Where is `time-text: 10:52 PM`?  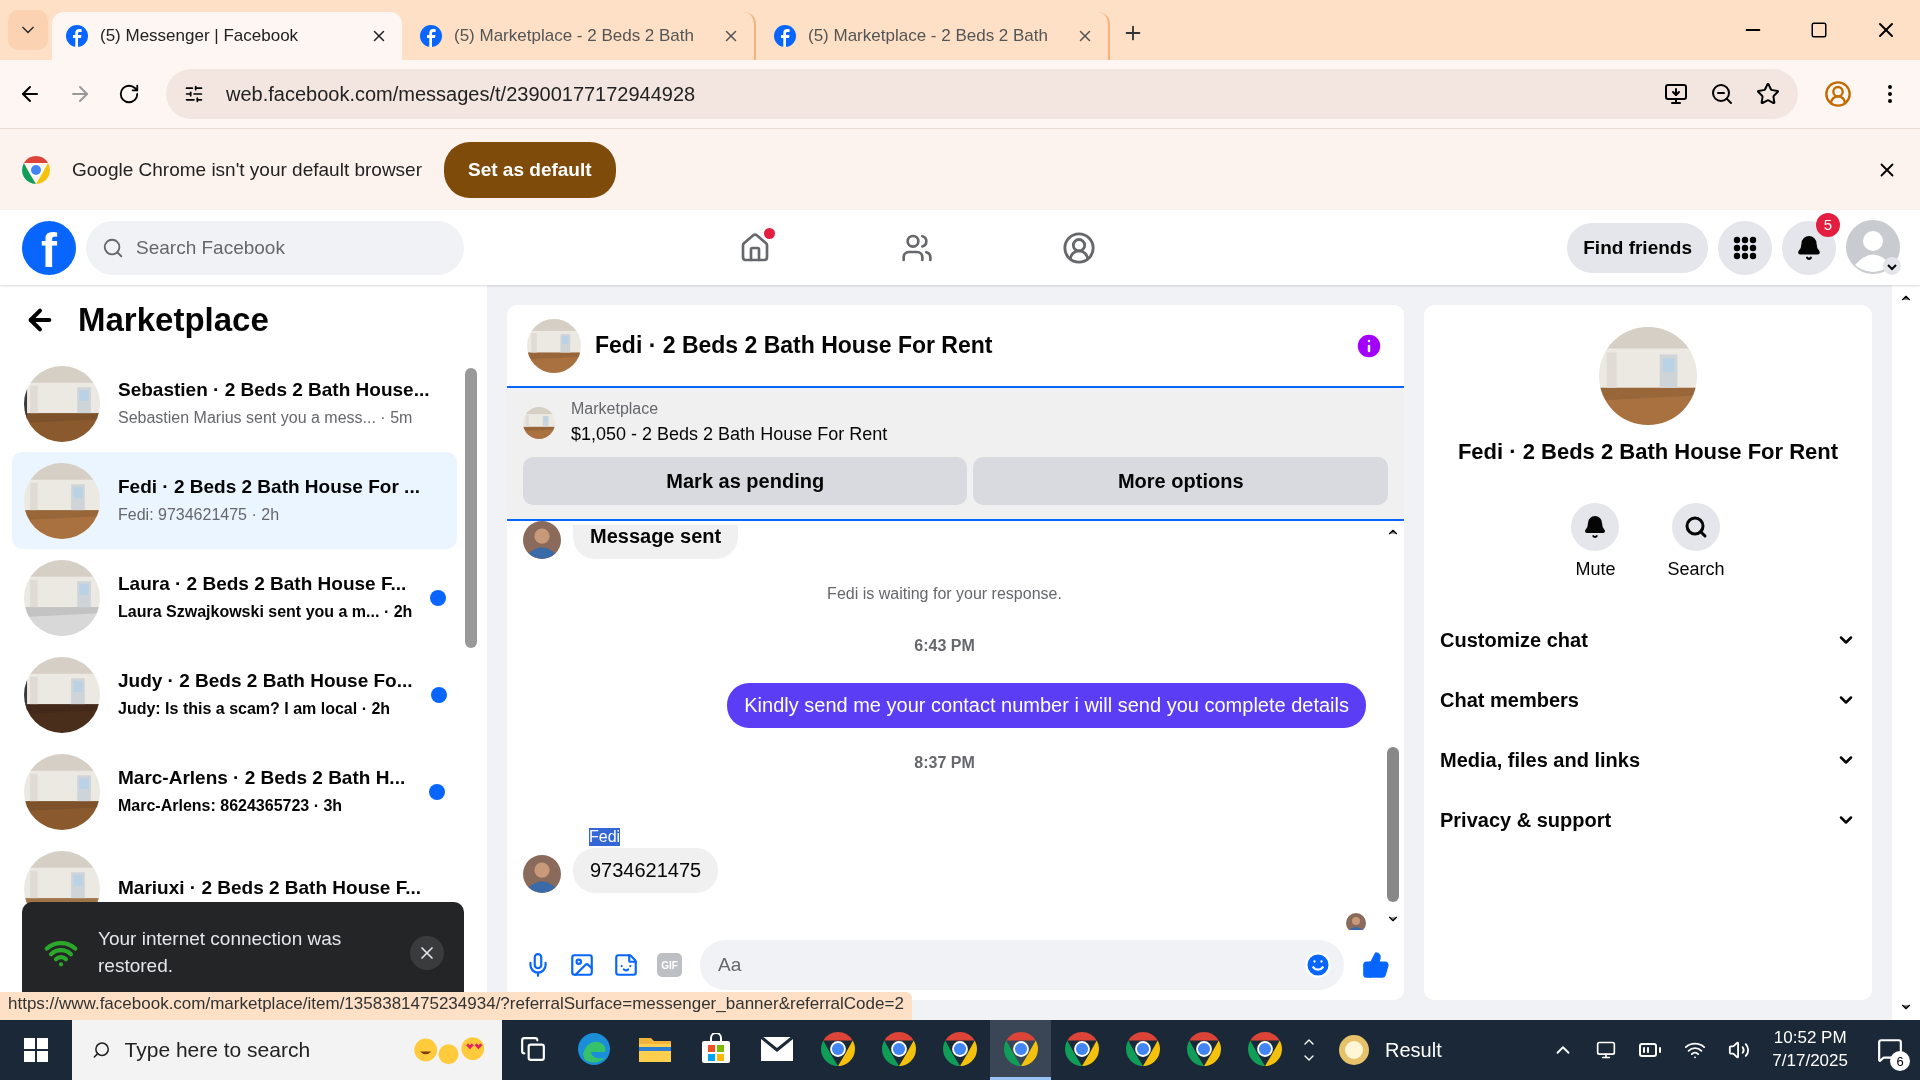
time-text: 10:52 PM is located at coordinates (1810, 1038).